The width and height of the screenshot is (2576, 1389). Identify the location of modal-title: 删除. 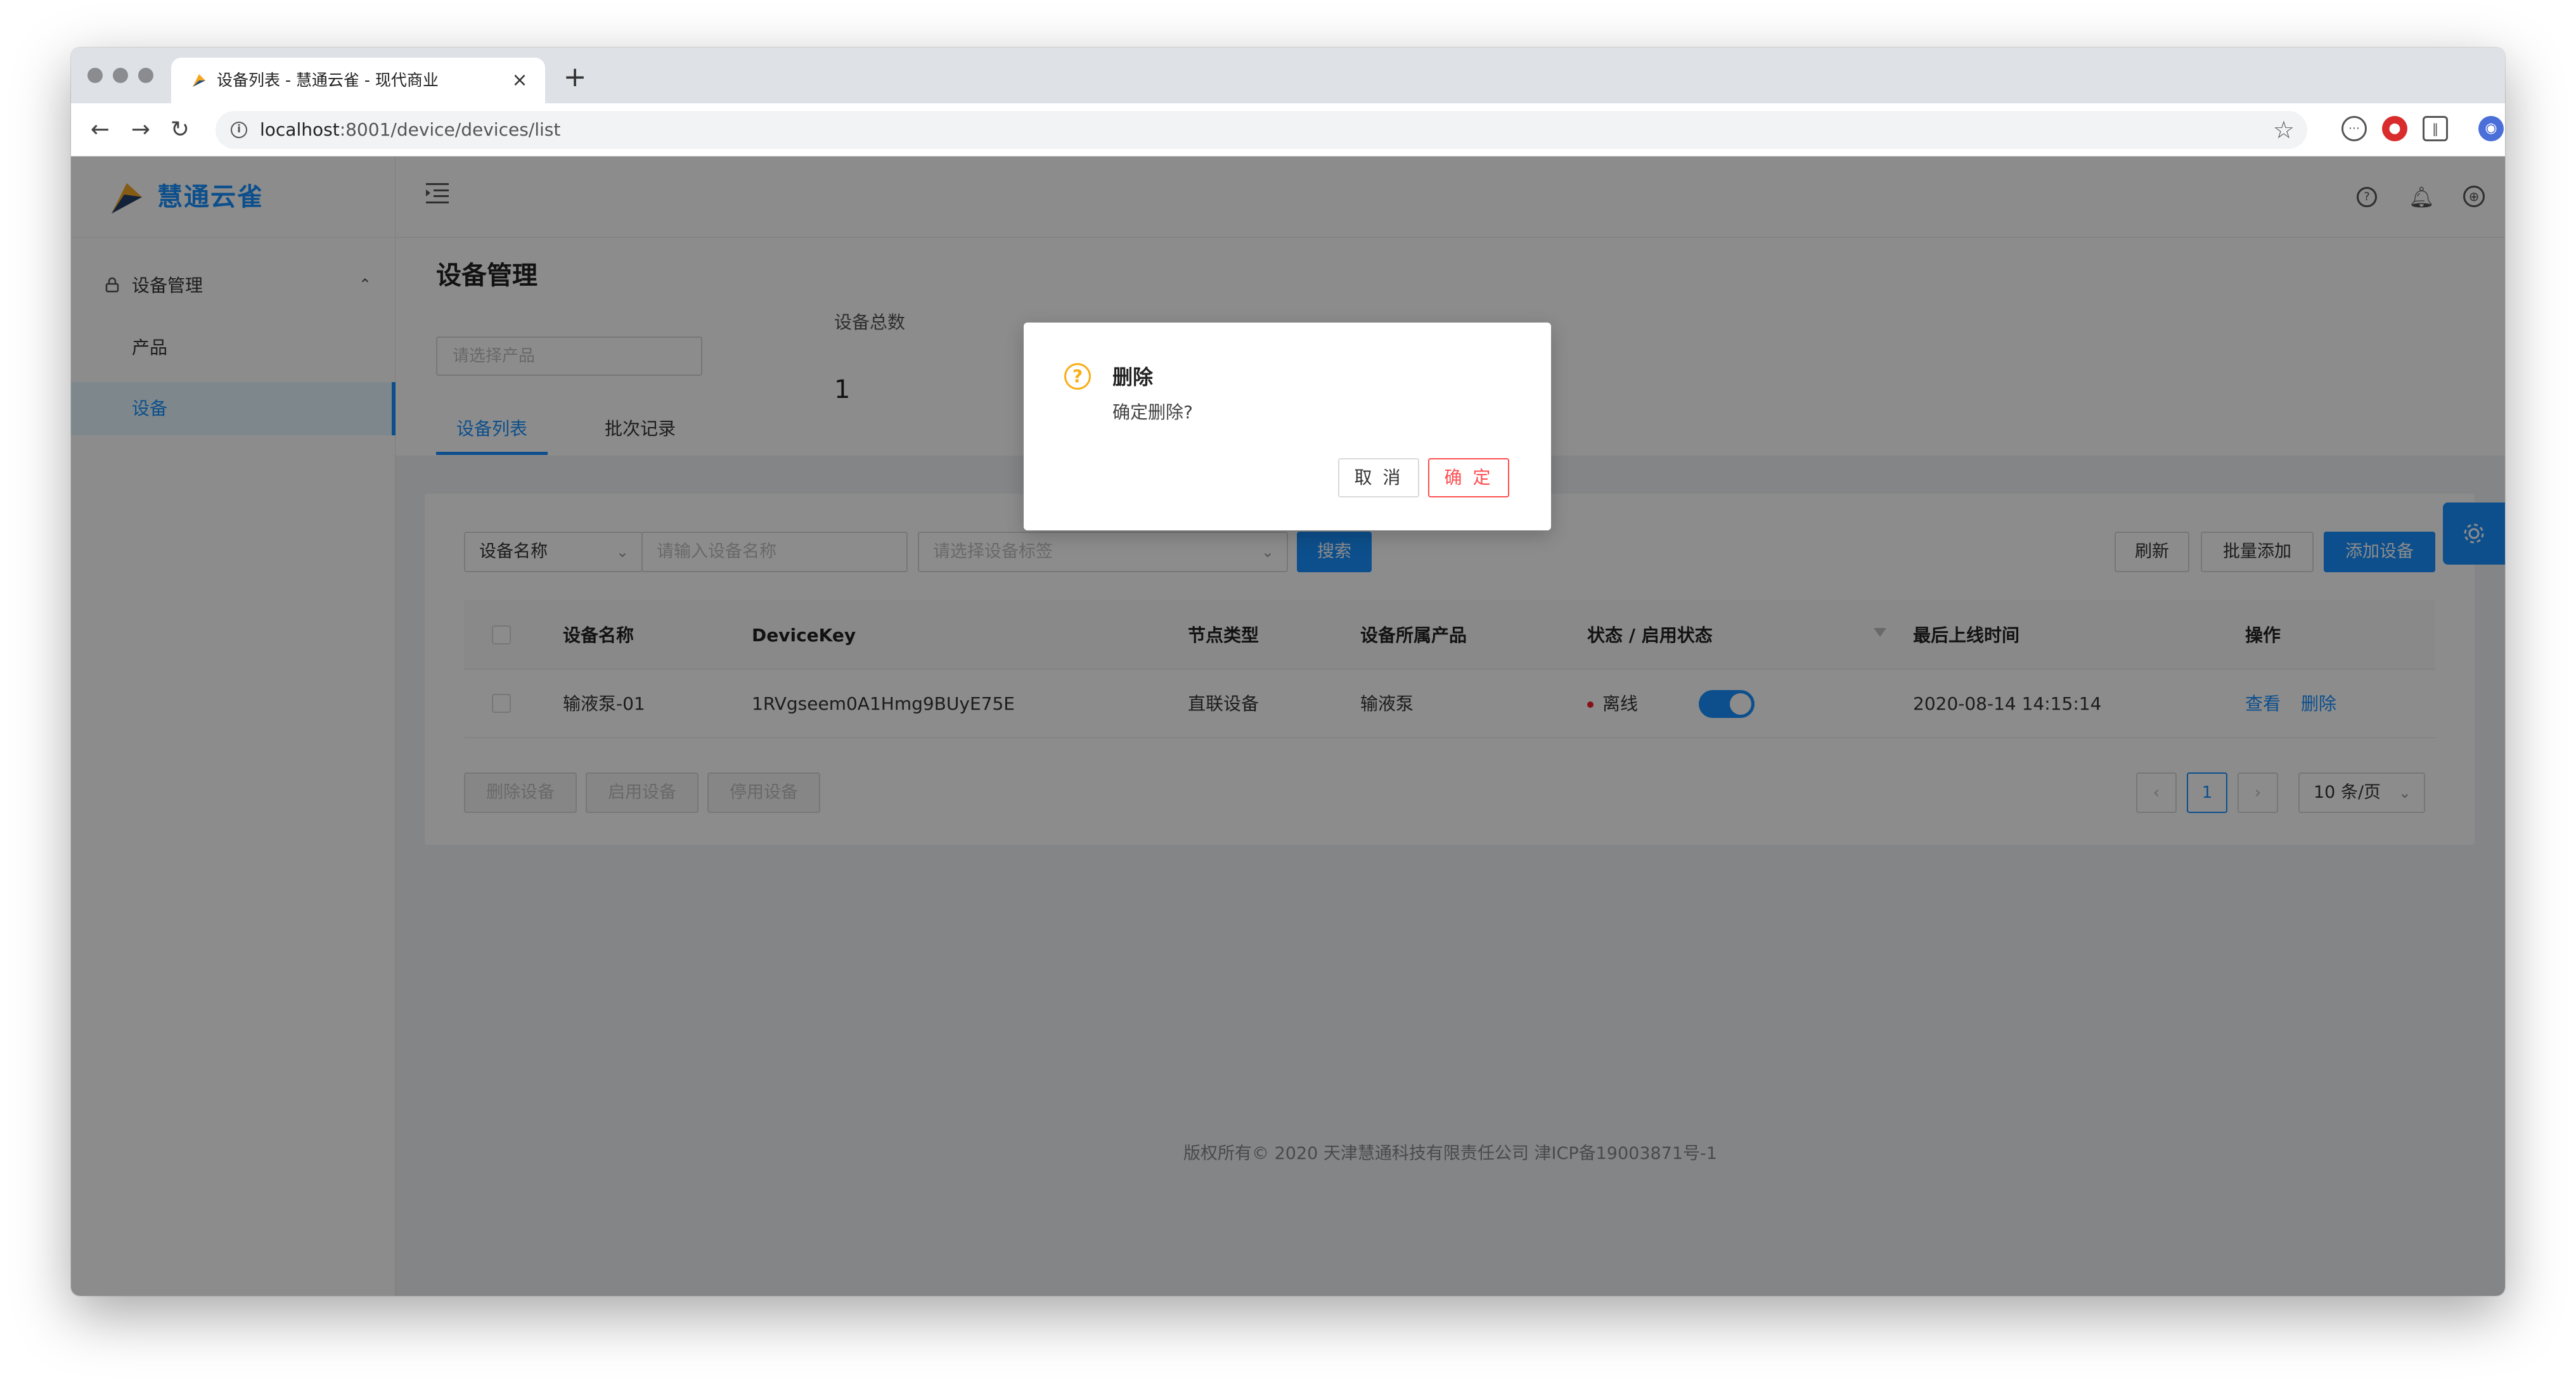
(1133, 377).